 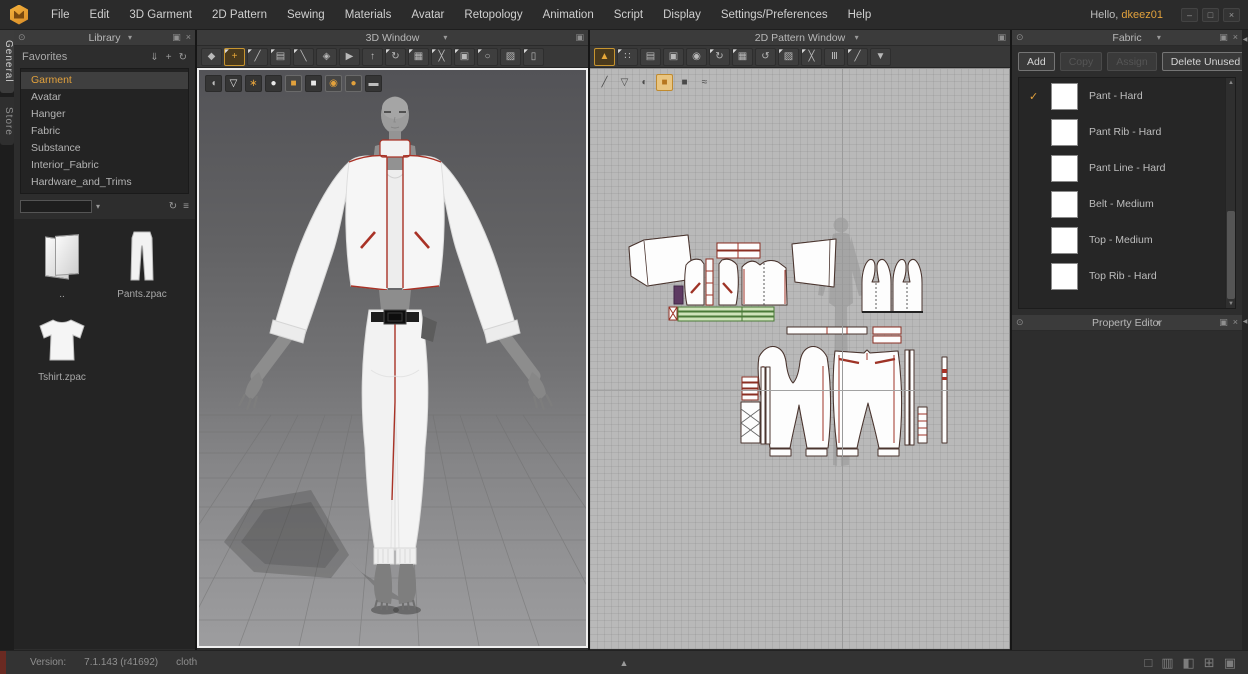 What do you see at coordinates (880, 56) in the screenshot?
I see `show-garment-button: ▼` at bounding box center [880, 56].